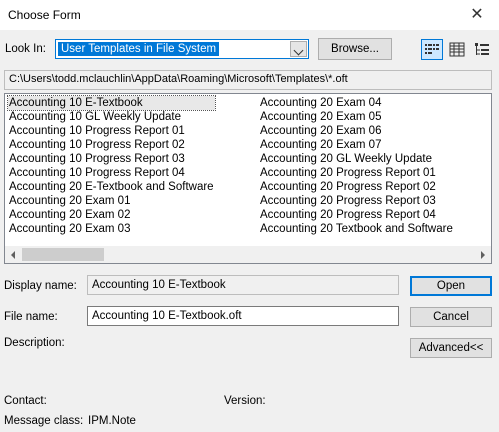 The width and height of the screenshot is (499, 432). I want to click on list-item: Accounting 10 Progress Report 01, so click(111, 131).